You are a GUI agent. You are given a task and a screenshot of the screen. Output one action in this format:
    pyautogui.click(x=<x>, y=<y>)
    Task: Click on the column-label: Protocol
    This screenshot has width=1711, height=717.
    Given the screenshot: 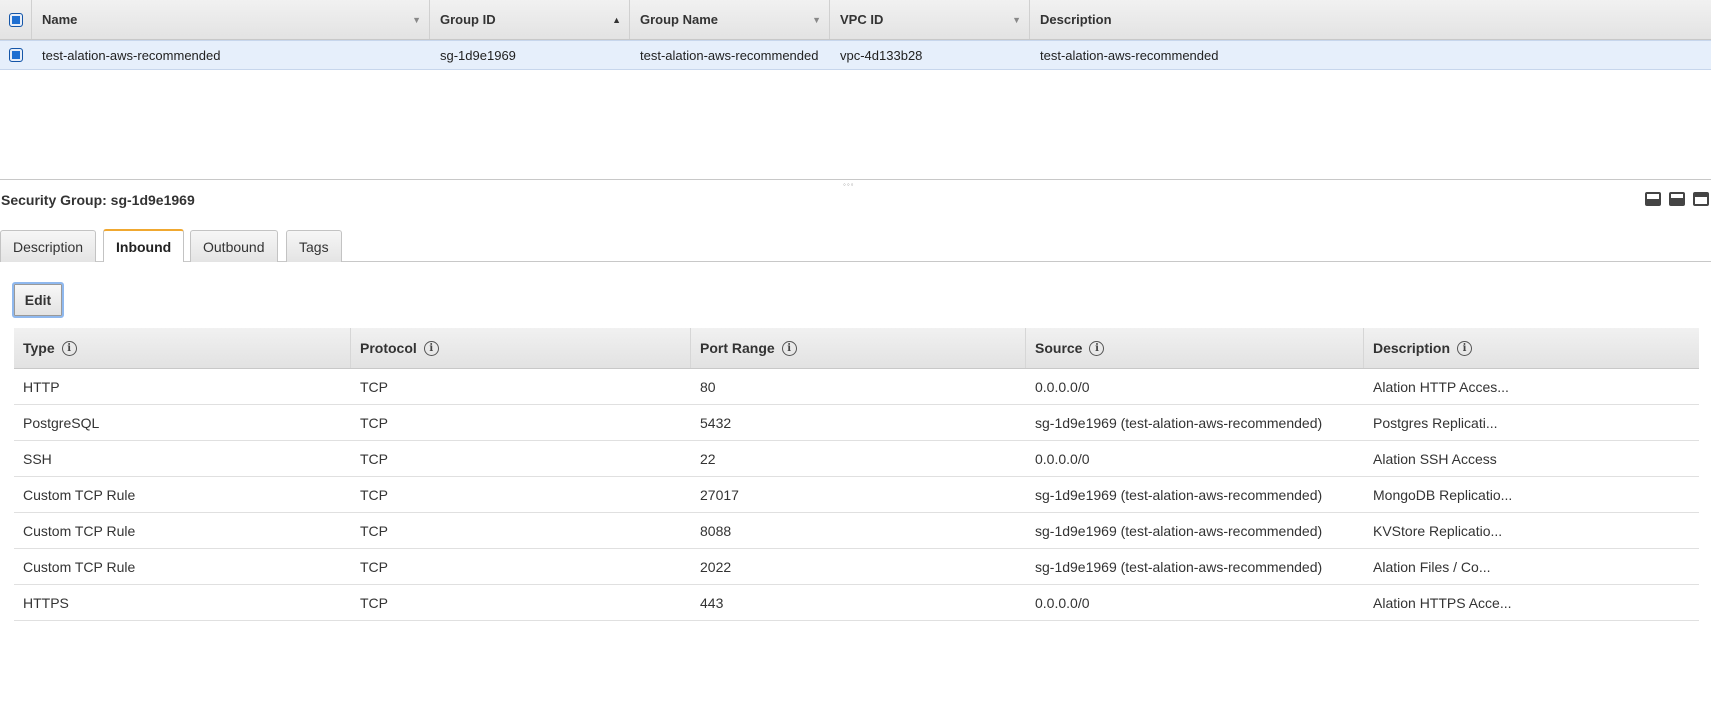 What is the action you would take?
    pyautogui.click(x=388, y=348)
    